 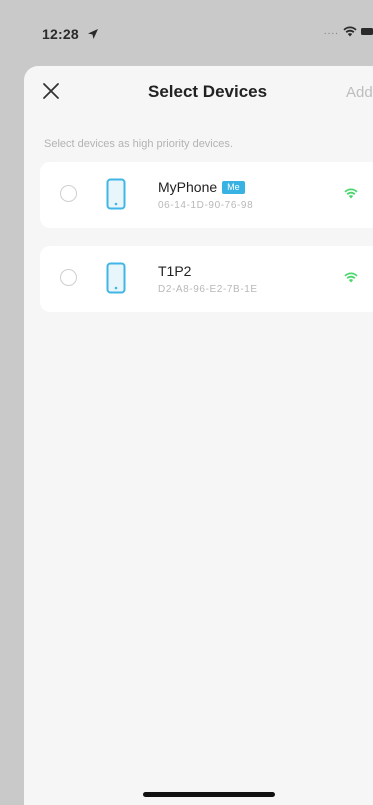 What do you see at coordinates (359, 92) in the screenshot?
I see `add-button: Add` at bounding box center [359, 92].